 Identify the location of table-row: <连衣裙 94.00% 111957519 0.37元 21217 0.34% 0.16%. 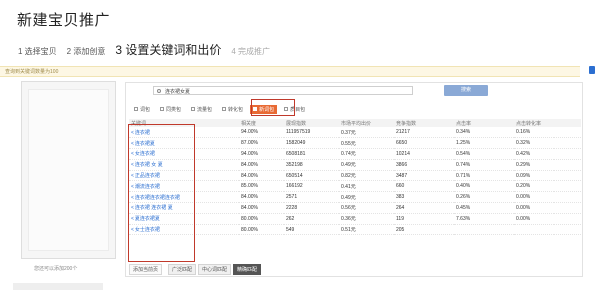
(355, 133).